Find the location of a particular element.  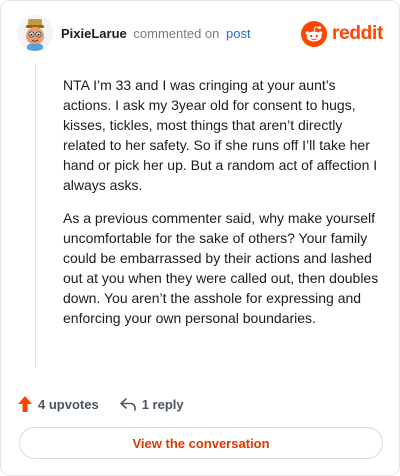

author-name: PixieLarue is located at coordinates (94, 33).